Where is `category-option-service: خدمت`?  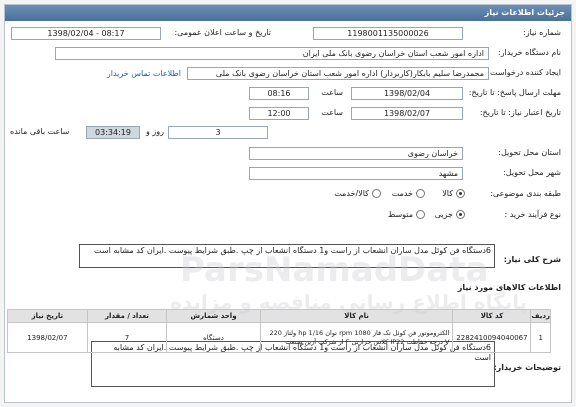 category-option-service: خدمت is located at coordinates (402, 193).